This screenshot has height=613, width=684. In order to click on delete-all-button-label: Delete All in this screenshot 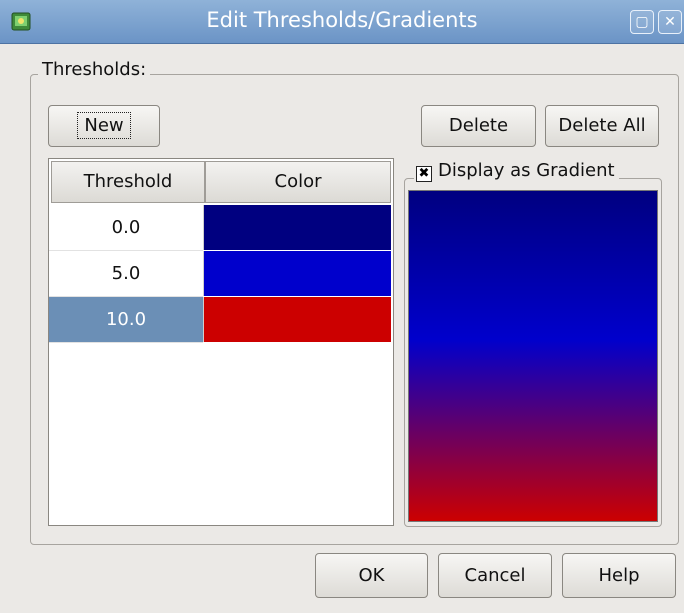, I will do `click(602, 125)`.